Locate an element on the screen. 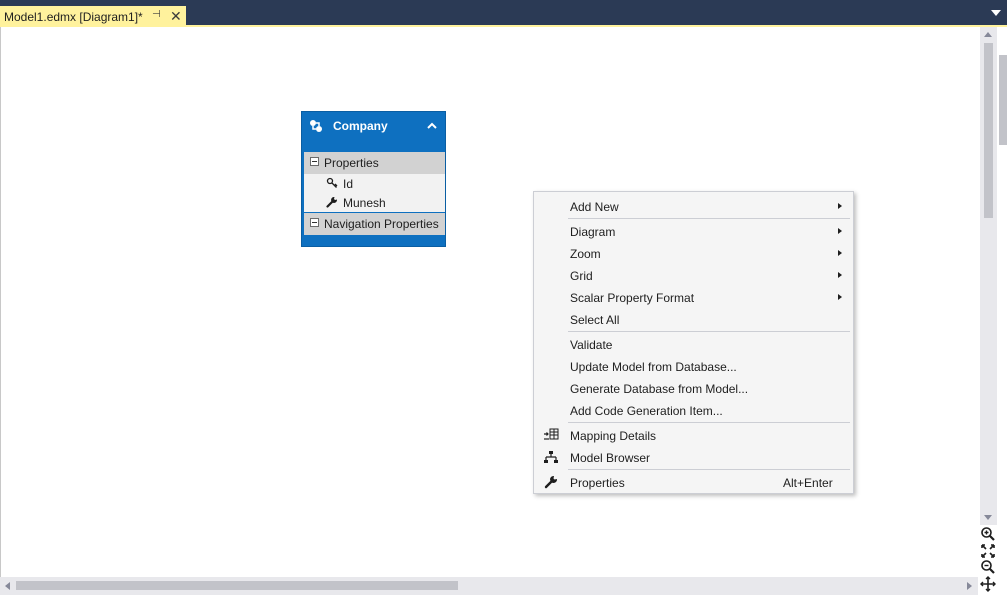  entity-property-list: Id Munesh is located at coordinates (374, 193).